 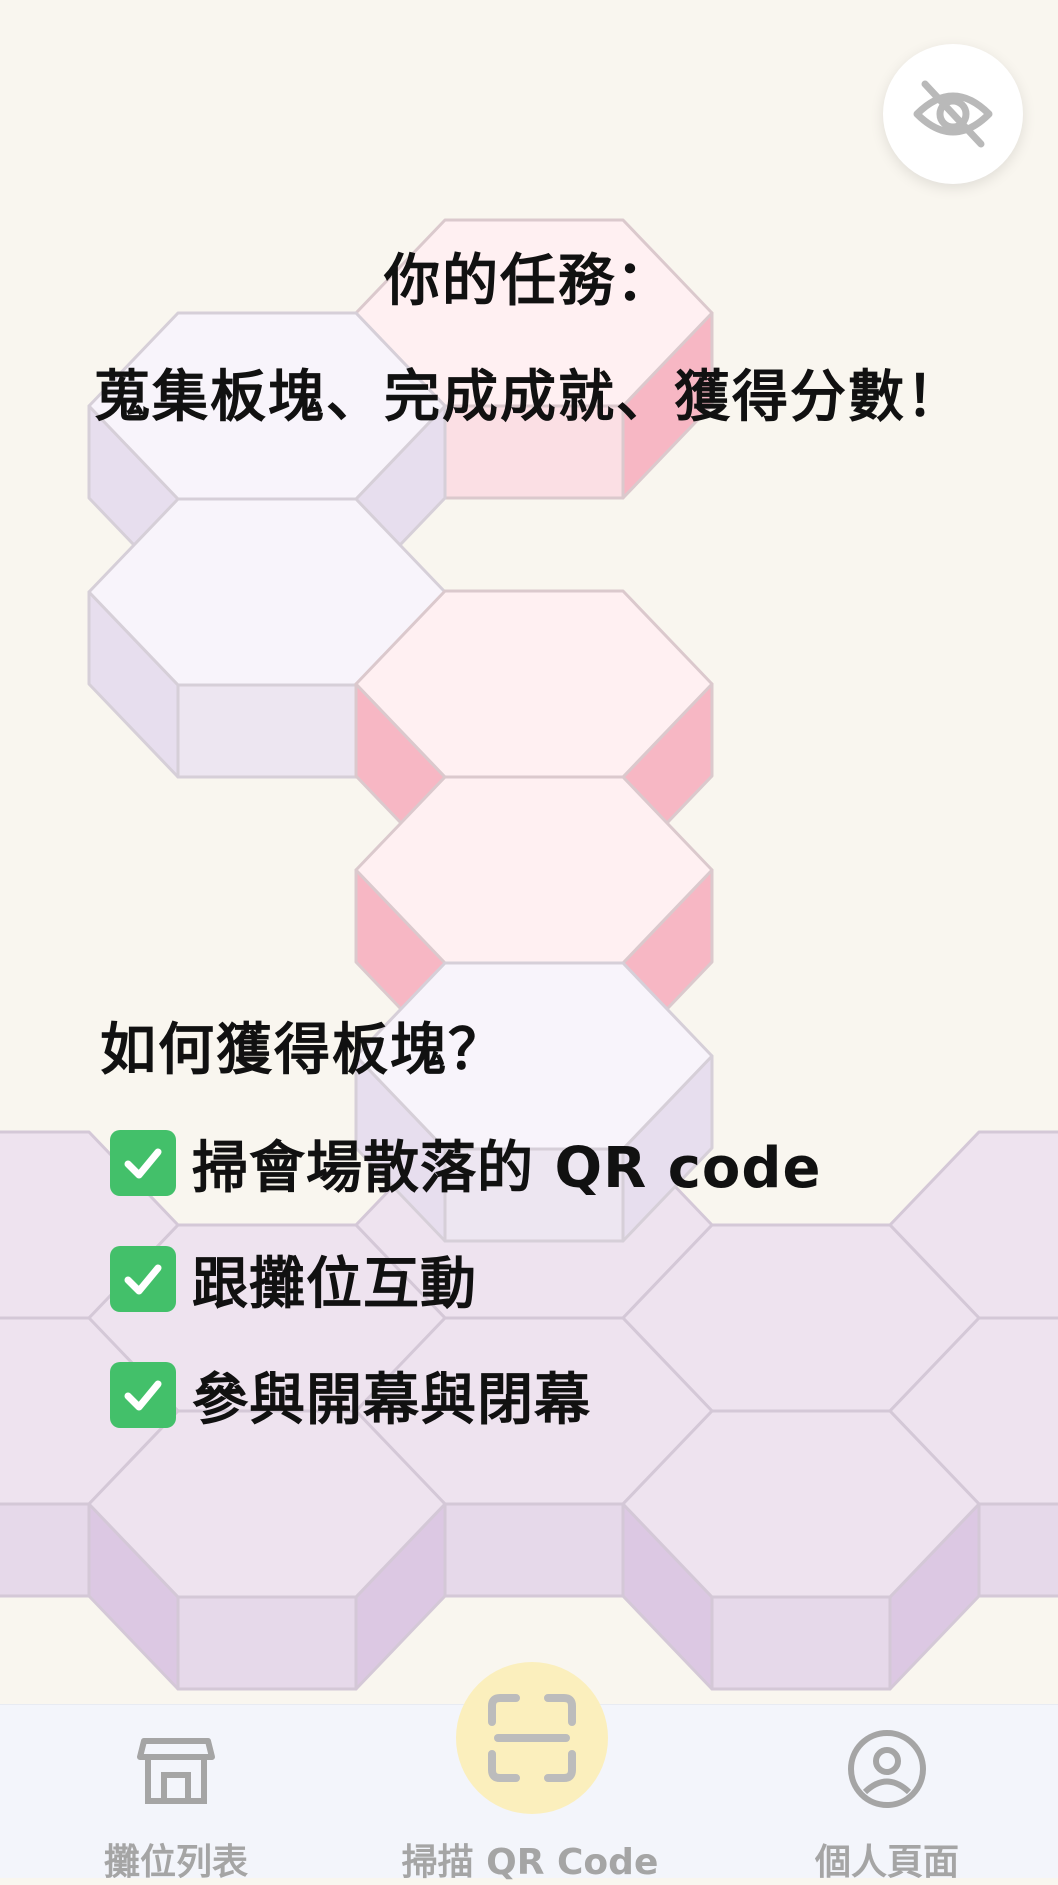 What do you see at coordinates (529, 397) in the screenshot?
I see `mission-subtitle: 蒐集板塊、完成成就、獲得分數！` at bounding box center [529, 397].